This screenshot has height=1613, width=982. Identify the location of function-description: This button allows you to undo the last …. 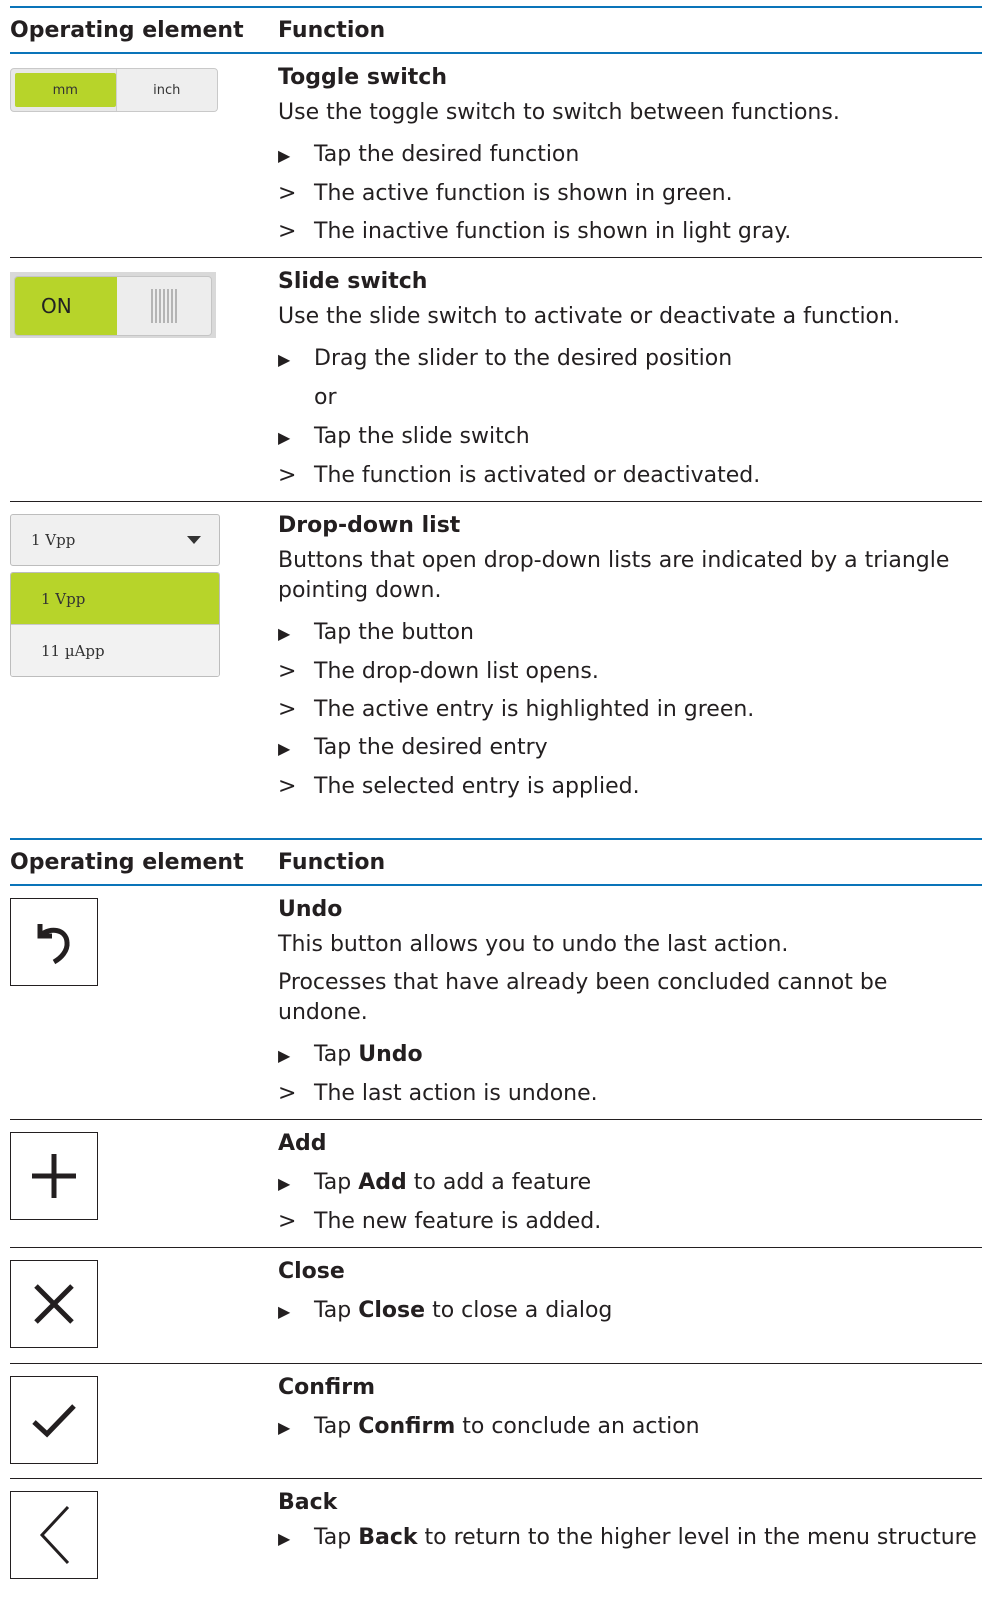
(533, 944).